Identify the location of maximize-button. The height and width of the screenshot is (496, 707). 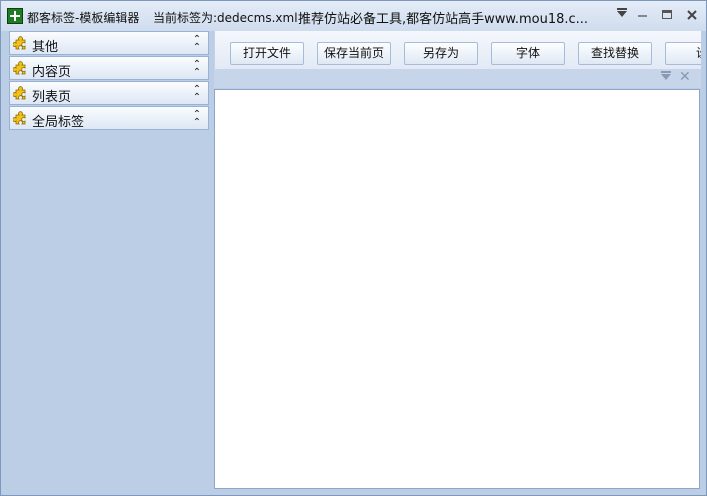
(667, 15).